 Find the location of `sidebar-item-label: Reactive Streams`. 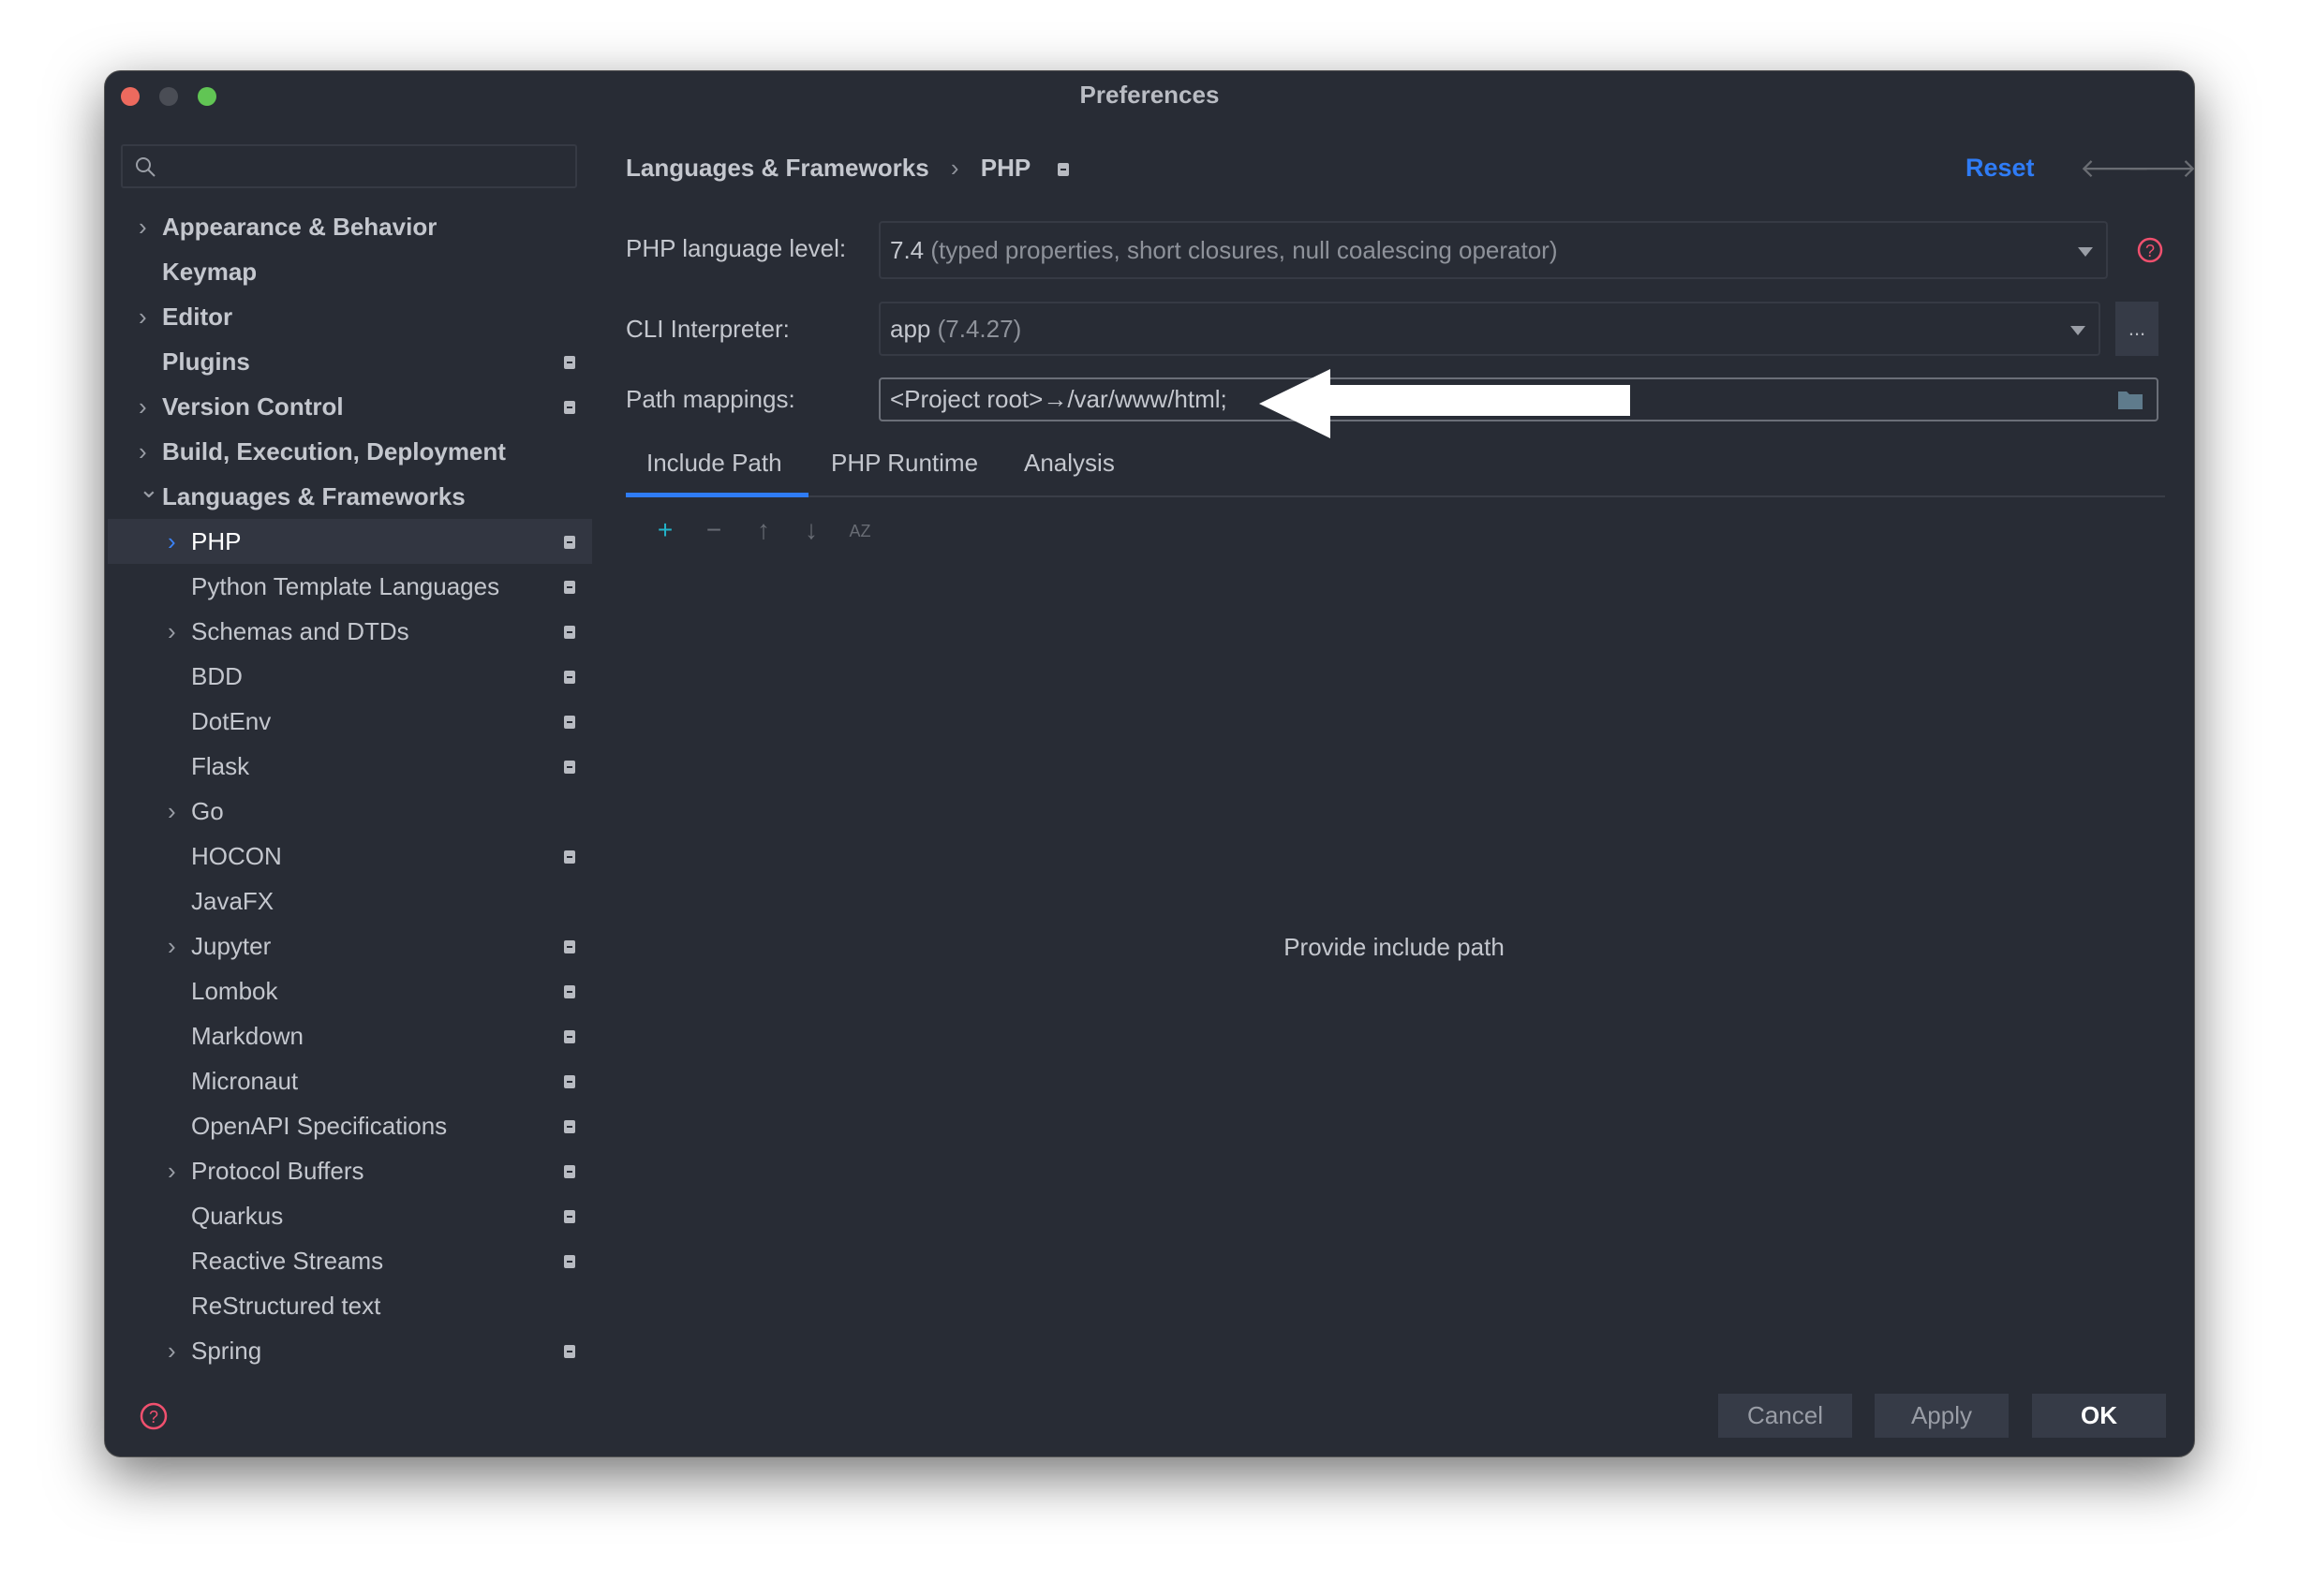

sidebar-item-label: Reactive Streams is located at coordinates (287, 1261).